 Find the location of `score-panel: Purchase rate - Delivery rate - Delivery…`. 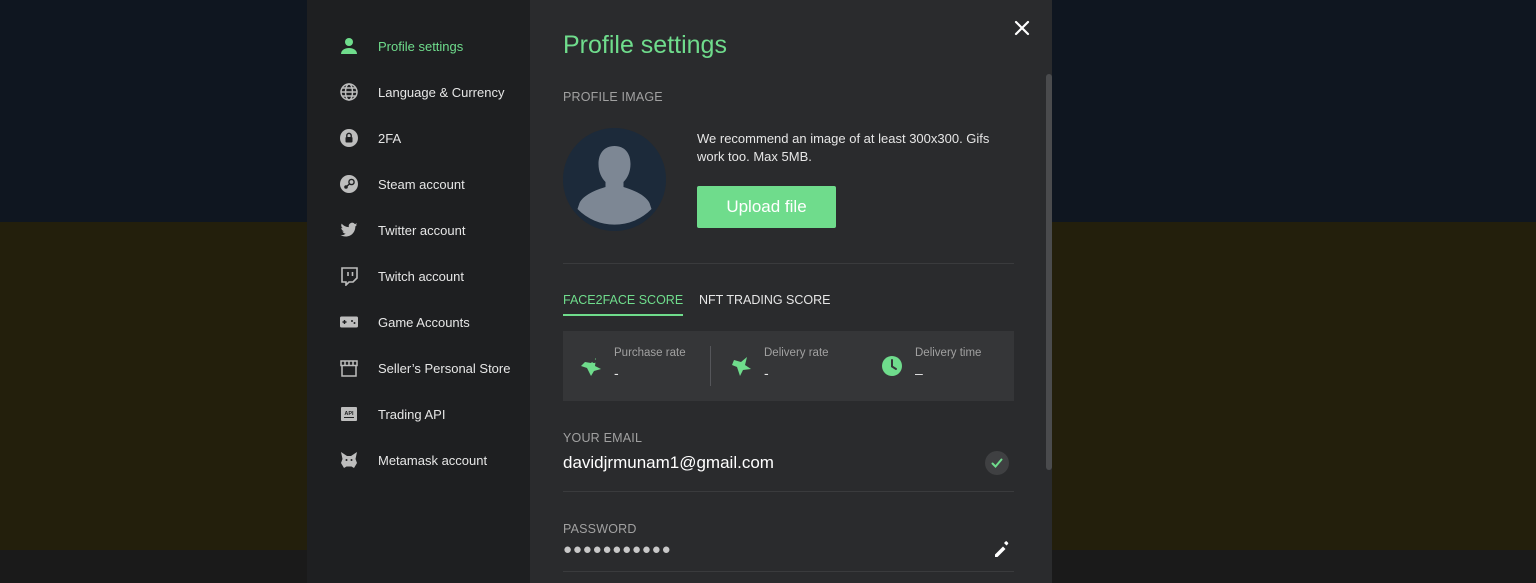

score-panel: Purchase rate - Delivery rate - Delivery… is located at coordinates (788, 366).